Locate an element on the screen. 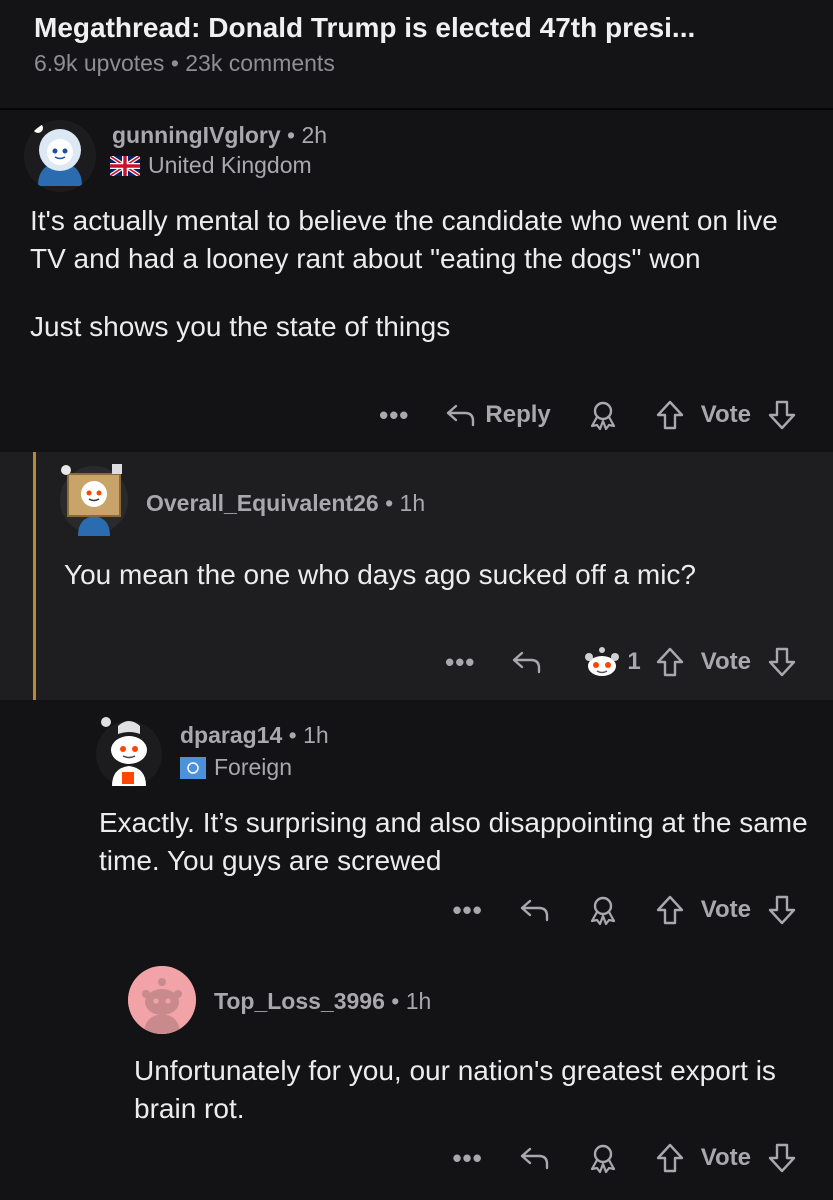 This screenshot has width=833, height=1200. user-flair: United Kingdom is located at coordinates (211, 165).